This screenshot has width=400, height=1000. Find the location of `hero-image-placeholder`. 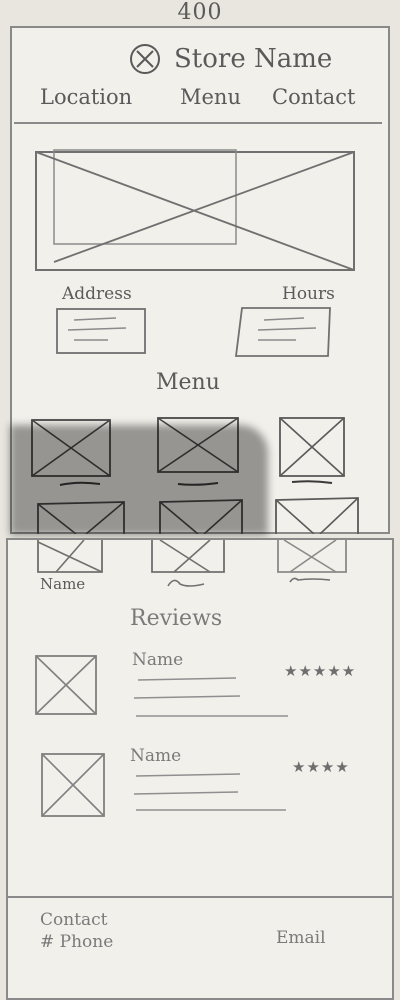

hero-image-placeholder is located at coordinates (195, 211).